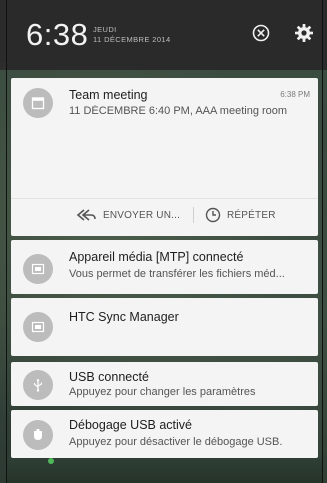 The height and width of the screenshot is (483, 327). I want to click on notification-title: HTC Sync Manager, so click(124, 317).